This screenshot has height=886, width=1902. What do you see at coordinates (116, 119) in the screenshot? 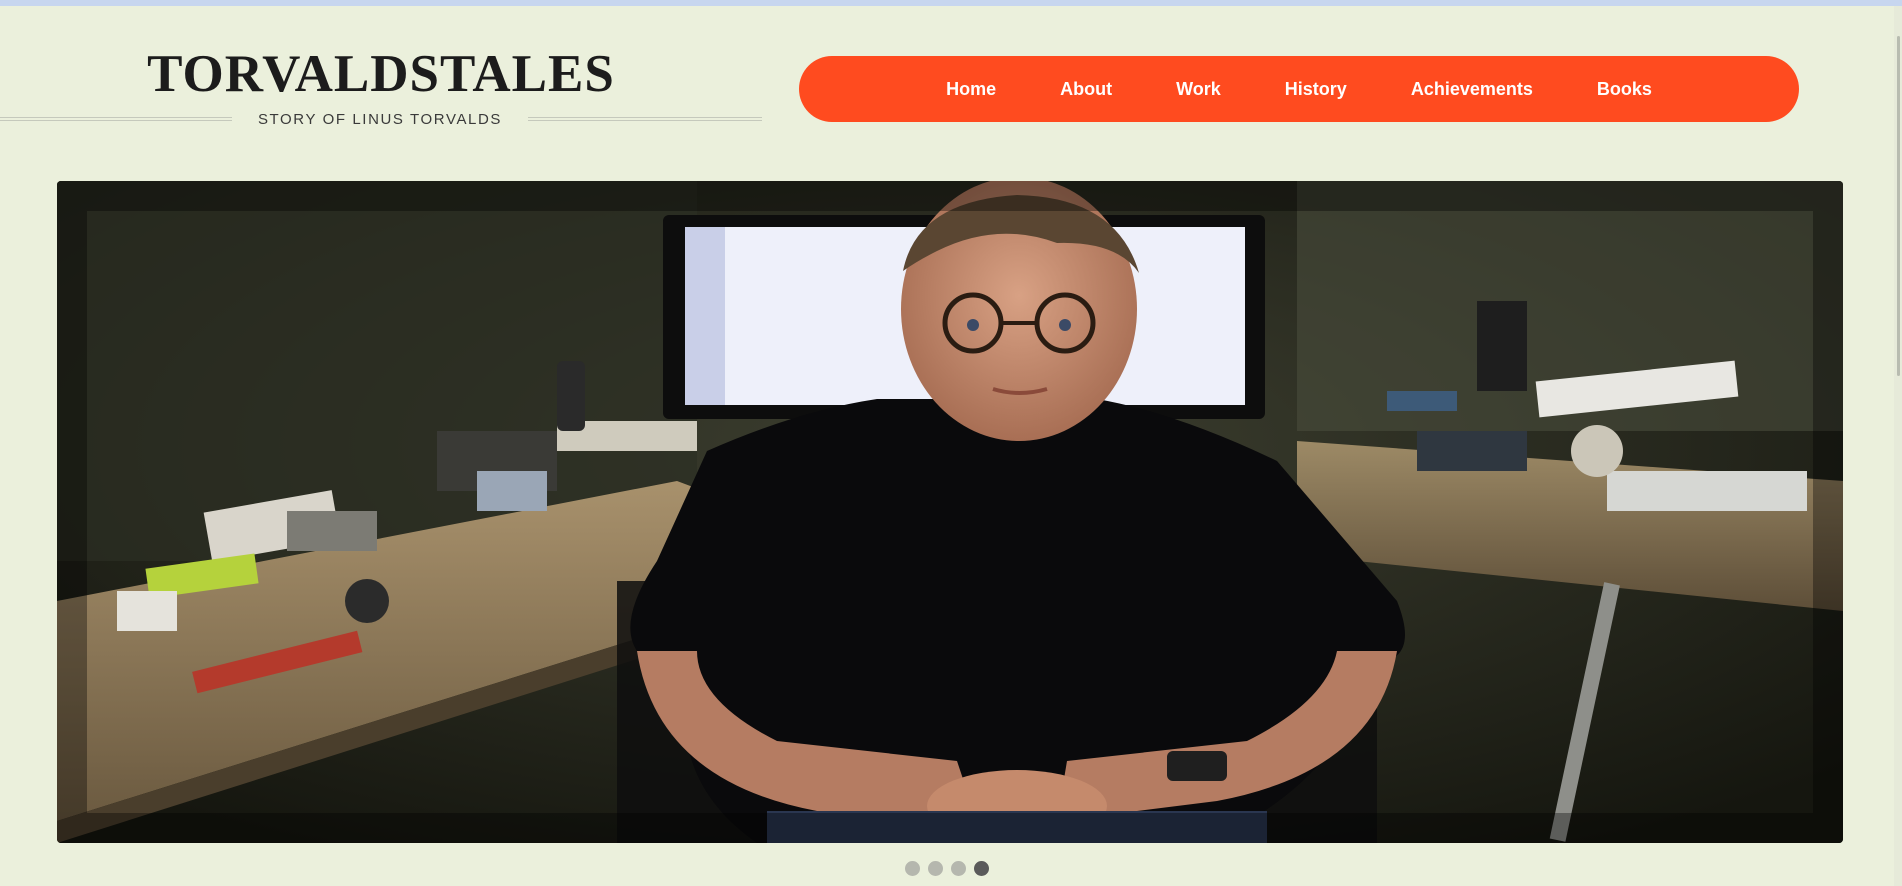
I see `tagline-divider-left` at bounding box center [116, 119].